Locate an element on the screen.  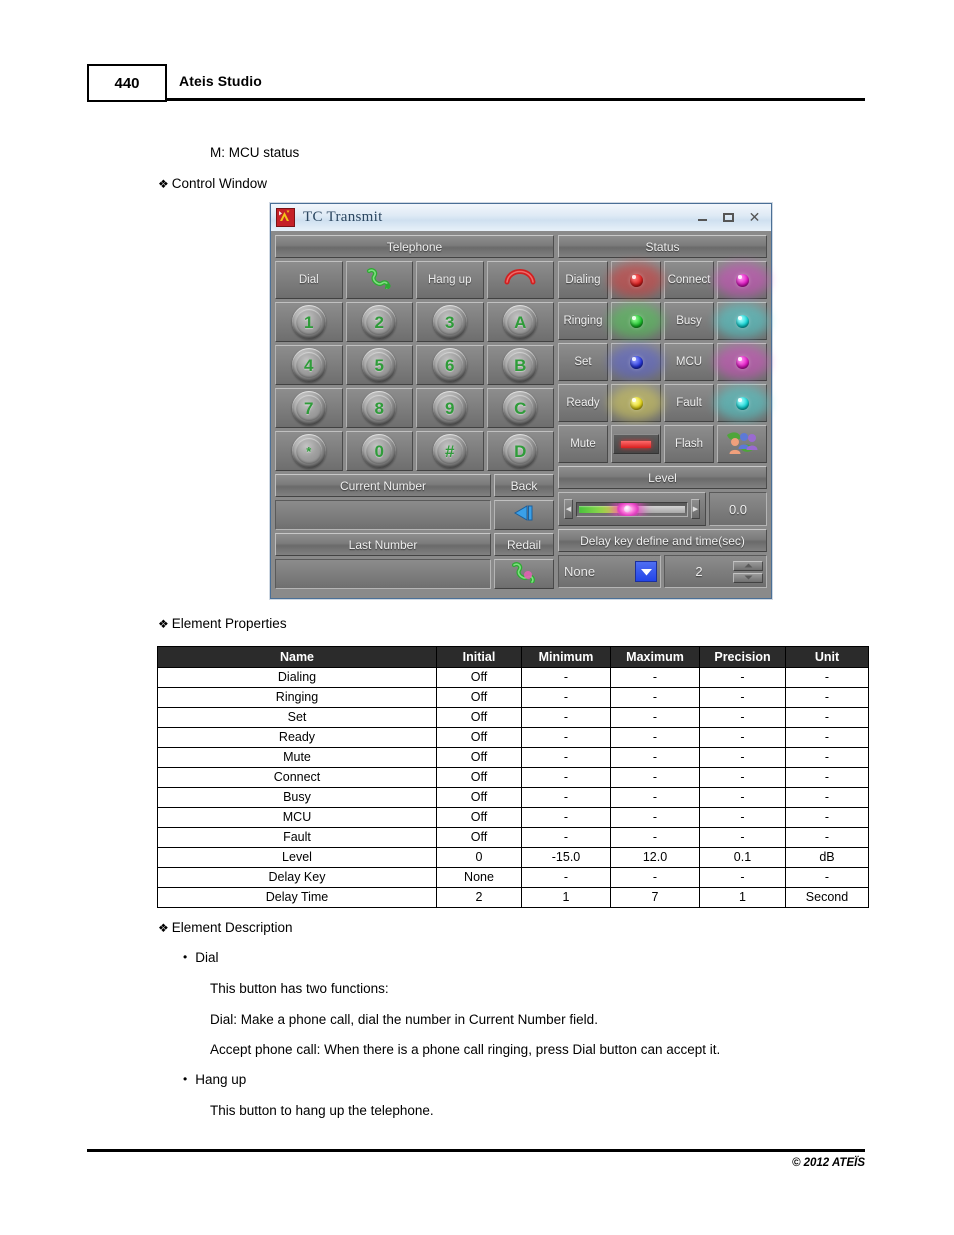
key-hash: # is located at coordinates (450, 451).